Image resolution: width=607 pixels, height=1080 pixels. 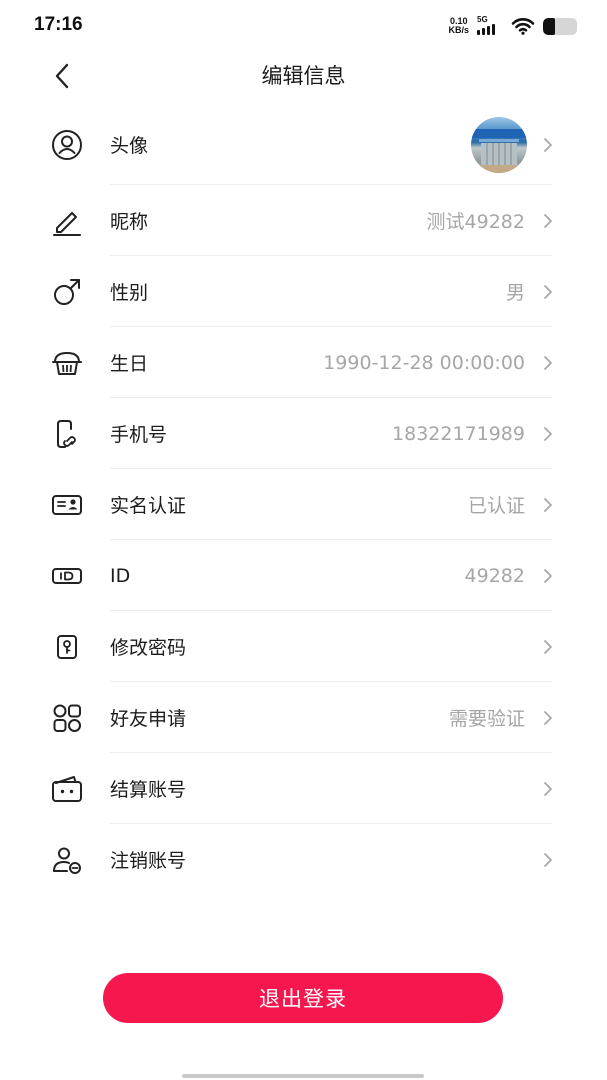 I want to click on row-id: ID 49282, so click(x=303, y=575).